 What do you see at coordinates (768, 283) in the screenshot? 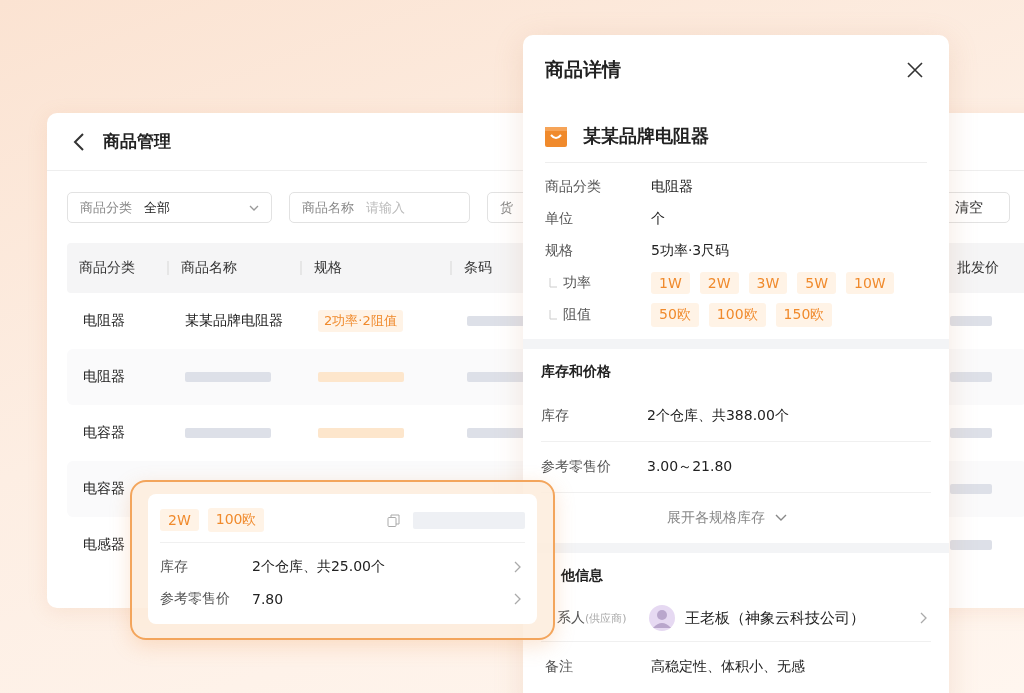
I see `spec-option-tag: 3W` at bounding box center [768, 283].